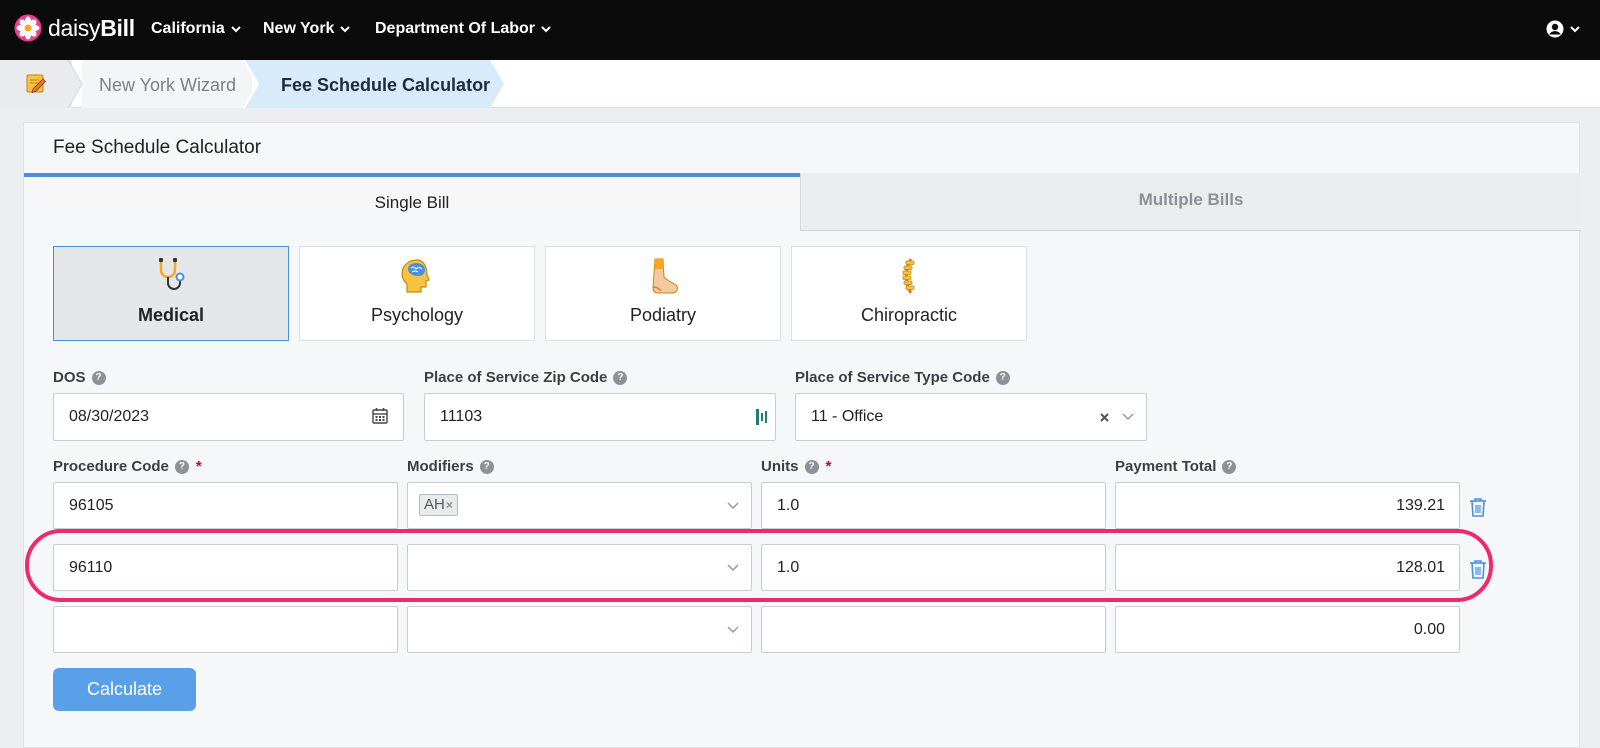 The height and width of the screenshot is (748, 1600). I want to click on dos-label: DOS?, so click(79, 377).